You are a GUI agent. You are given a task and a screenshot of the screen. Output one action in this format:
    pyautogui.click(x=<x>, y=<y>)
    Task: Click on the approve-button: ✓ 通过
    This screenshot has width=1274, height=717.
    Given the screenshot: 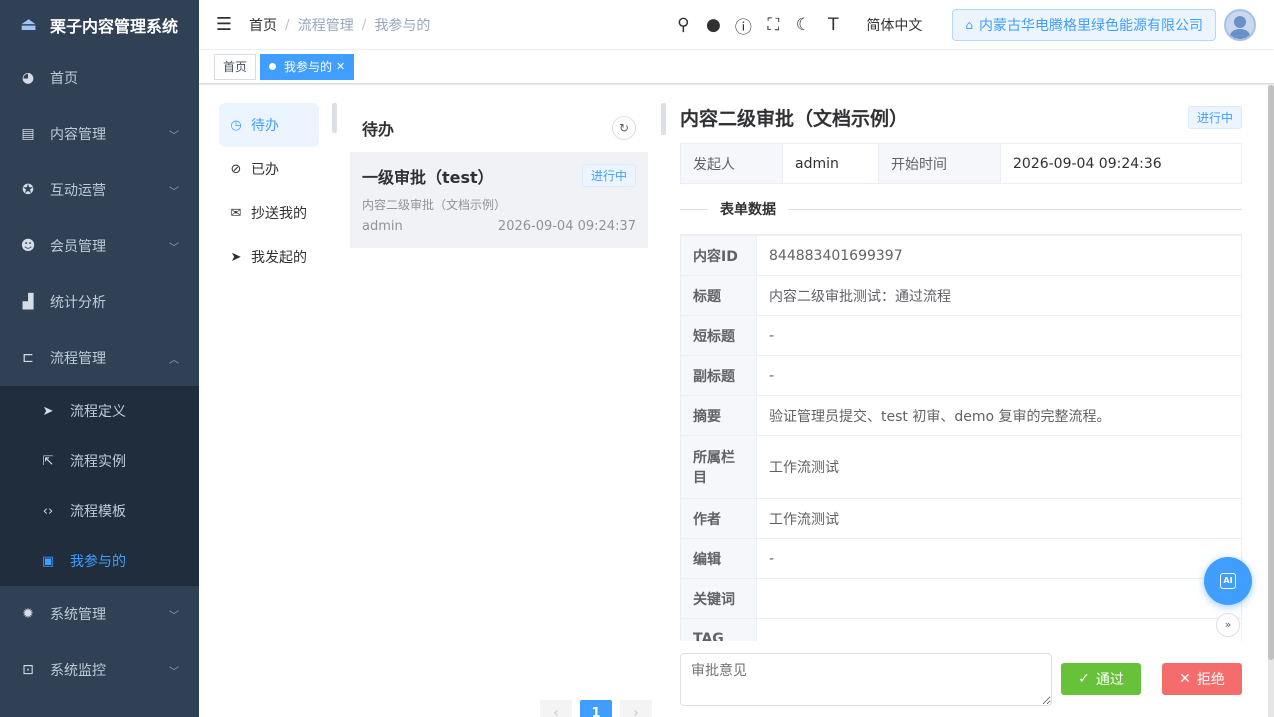 What is the action you would take?
    pyautogui.click(x=1101, y=679)
    